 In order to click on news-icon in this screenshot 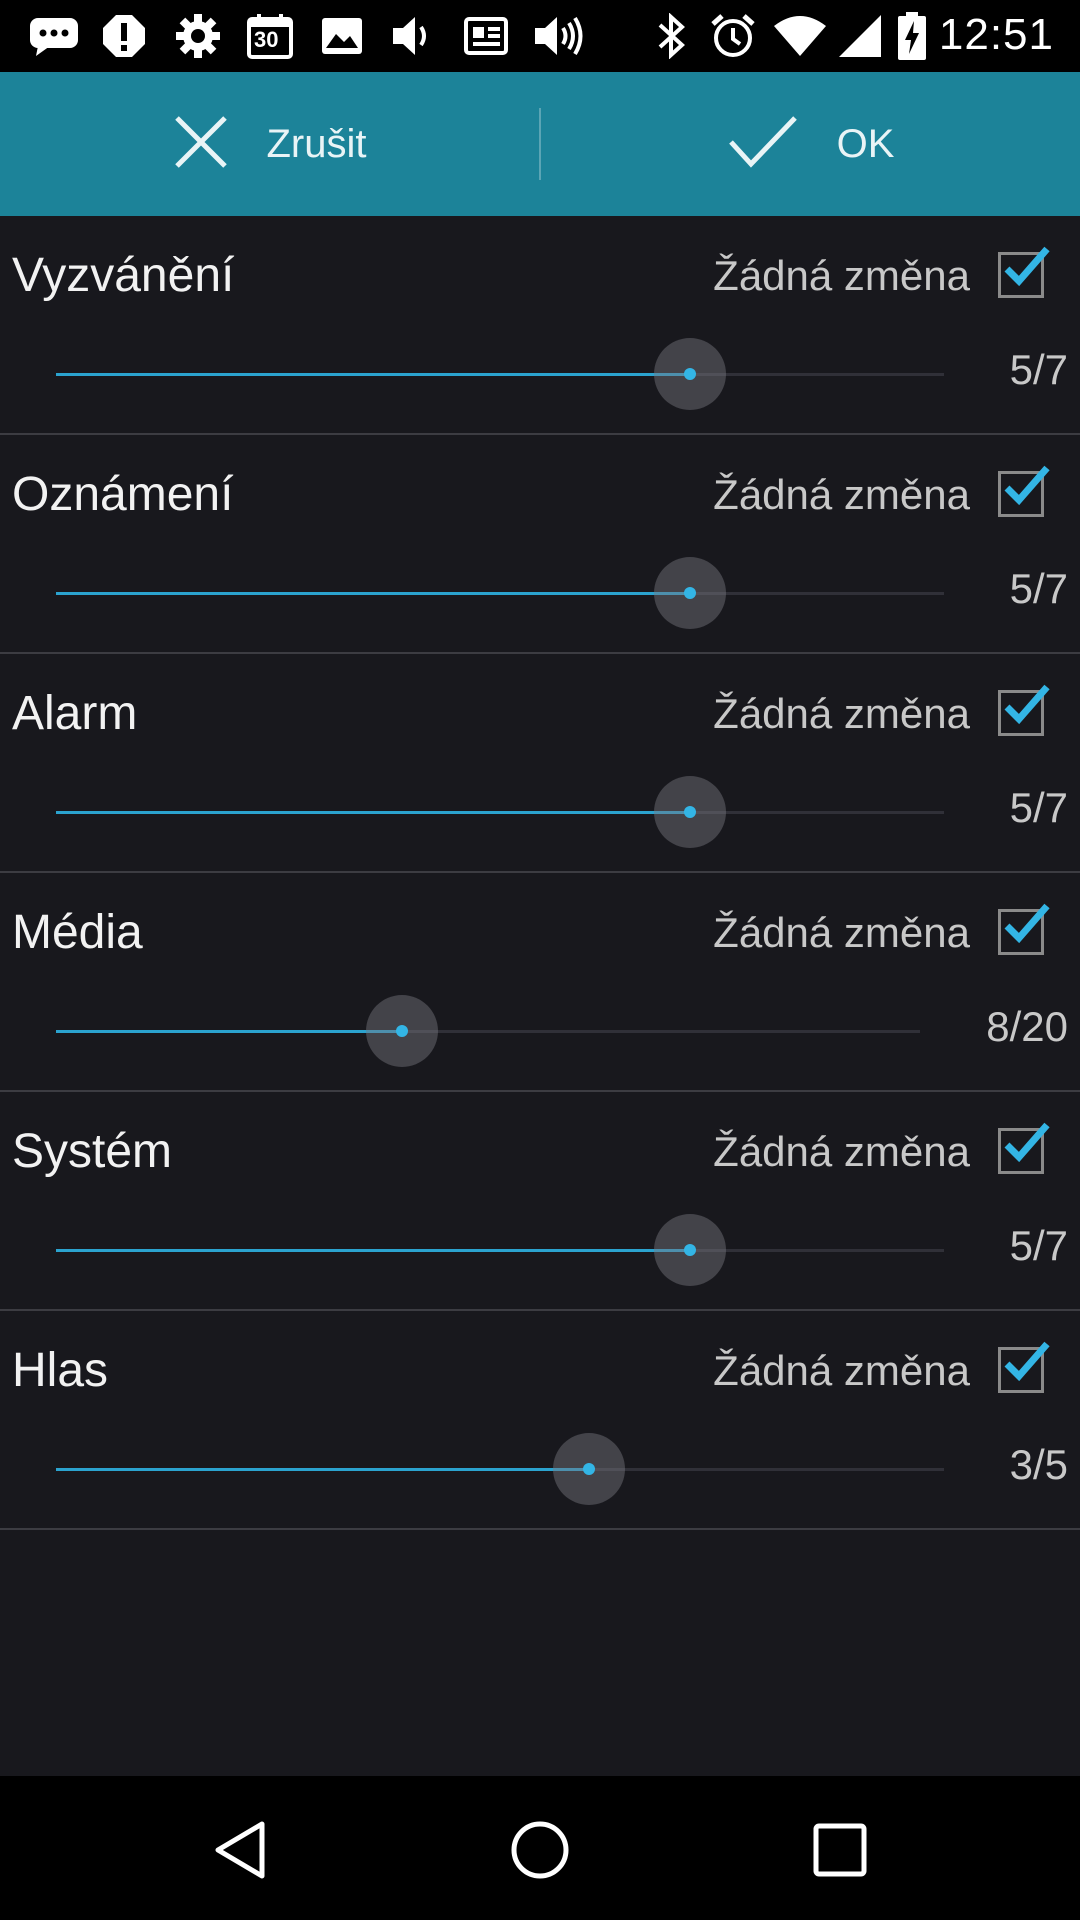, I will do `click(486, 36)`.